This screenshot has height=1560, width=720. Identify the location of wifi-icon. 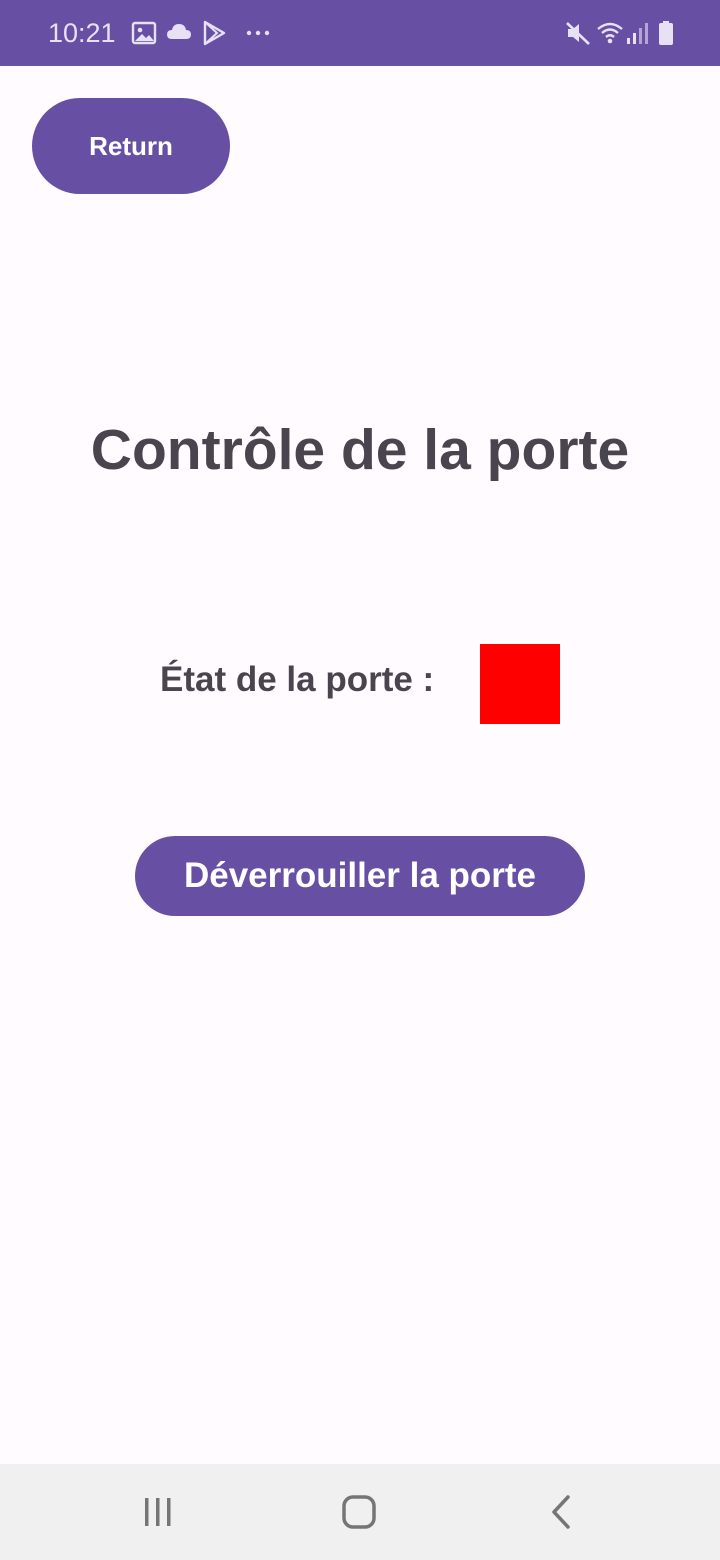
(610, 33).